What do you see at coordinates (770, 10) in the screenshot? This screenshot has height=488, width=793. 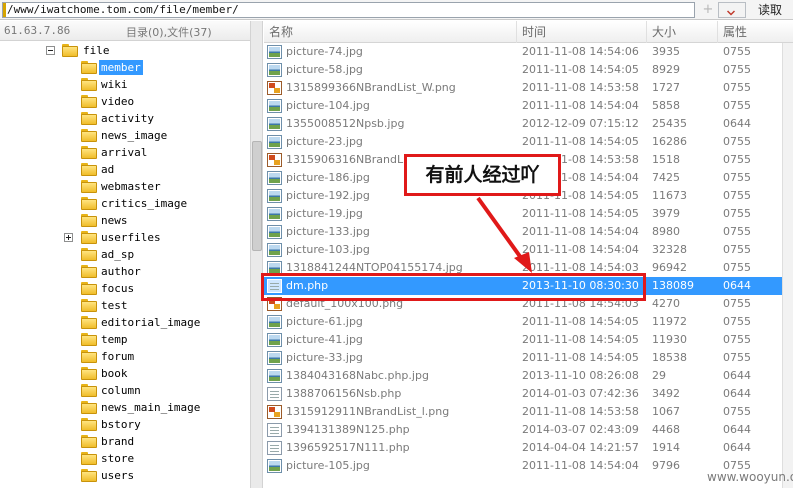 I see `read-button: 读取` at bounding box center [770, 10].